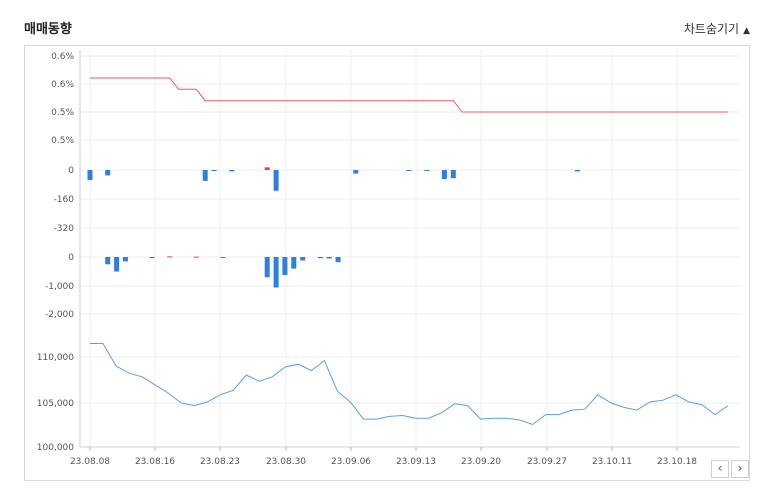 The width and height of the screenshot is (760, 490). I want to click on bar1-tick-label: 0, so click(71, 171).